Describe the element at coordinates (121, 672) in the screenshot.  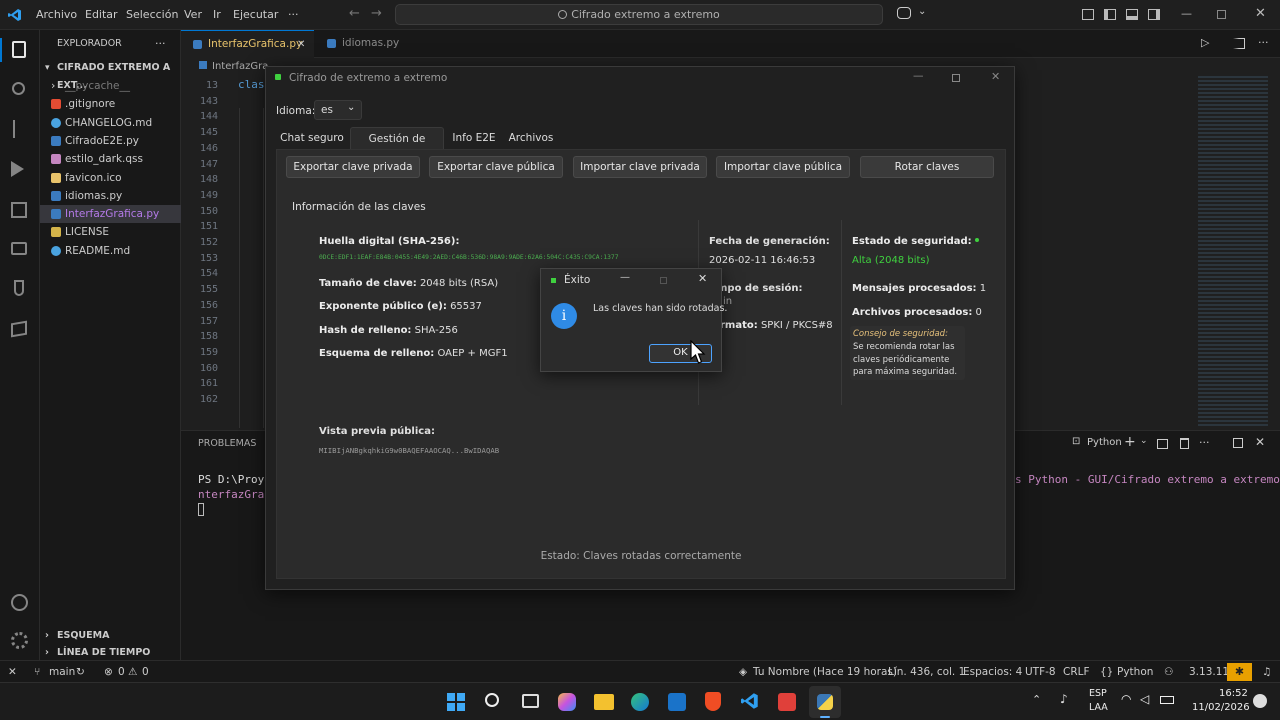
I see `error-count: 0` at that location.